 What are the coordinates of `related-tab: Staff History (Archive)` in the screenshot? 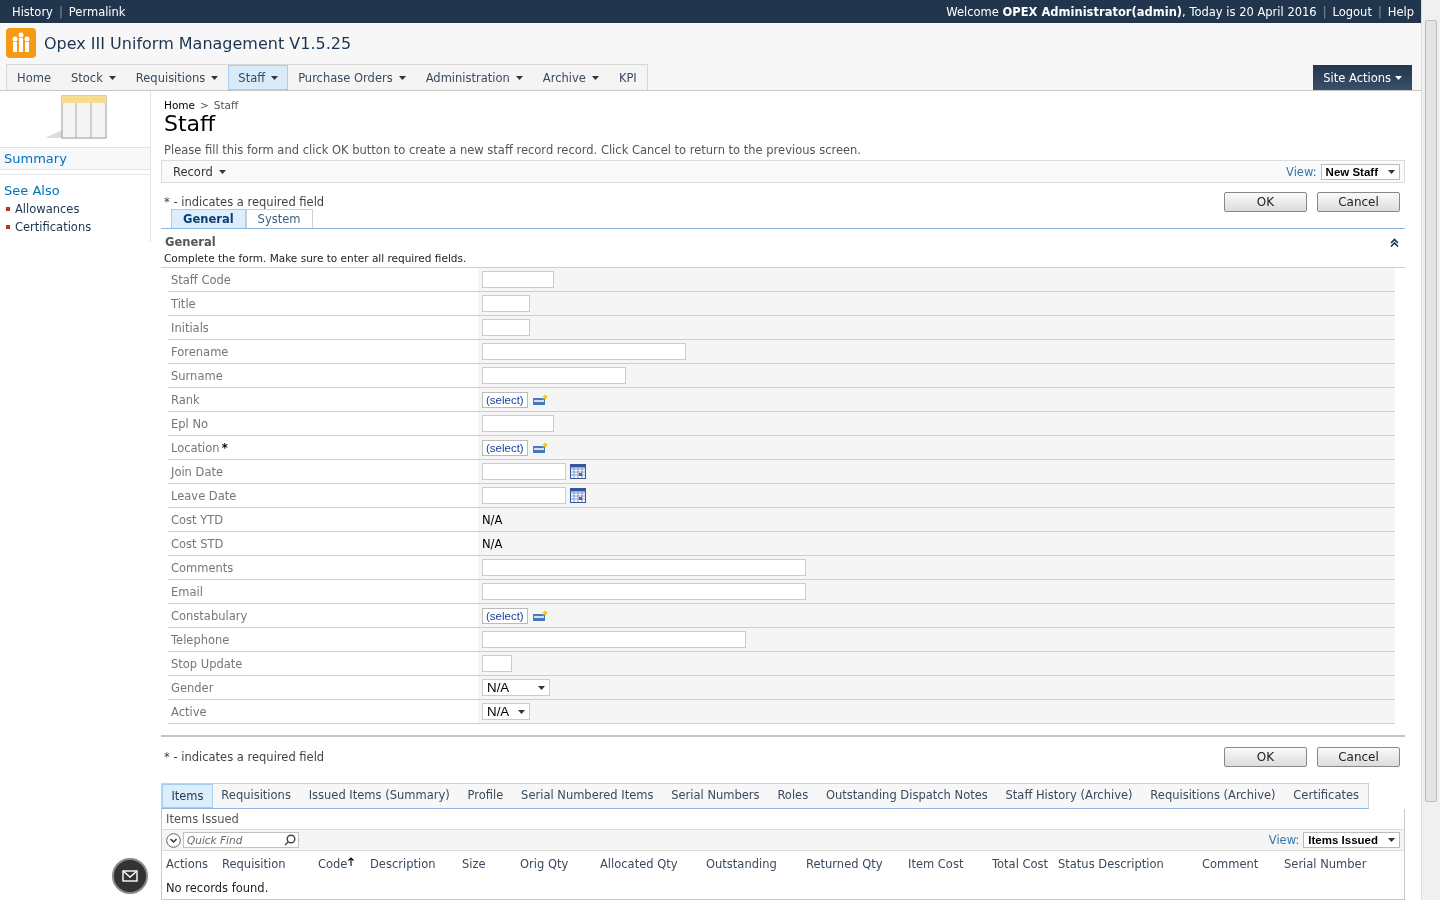 It's located at (1069, 796).